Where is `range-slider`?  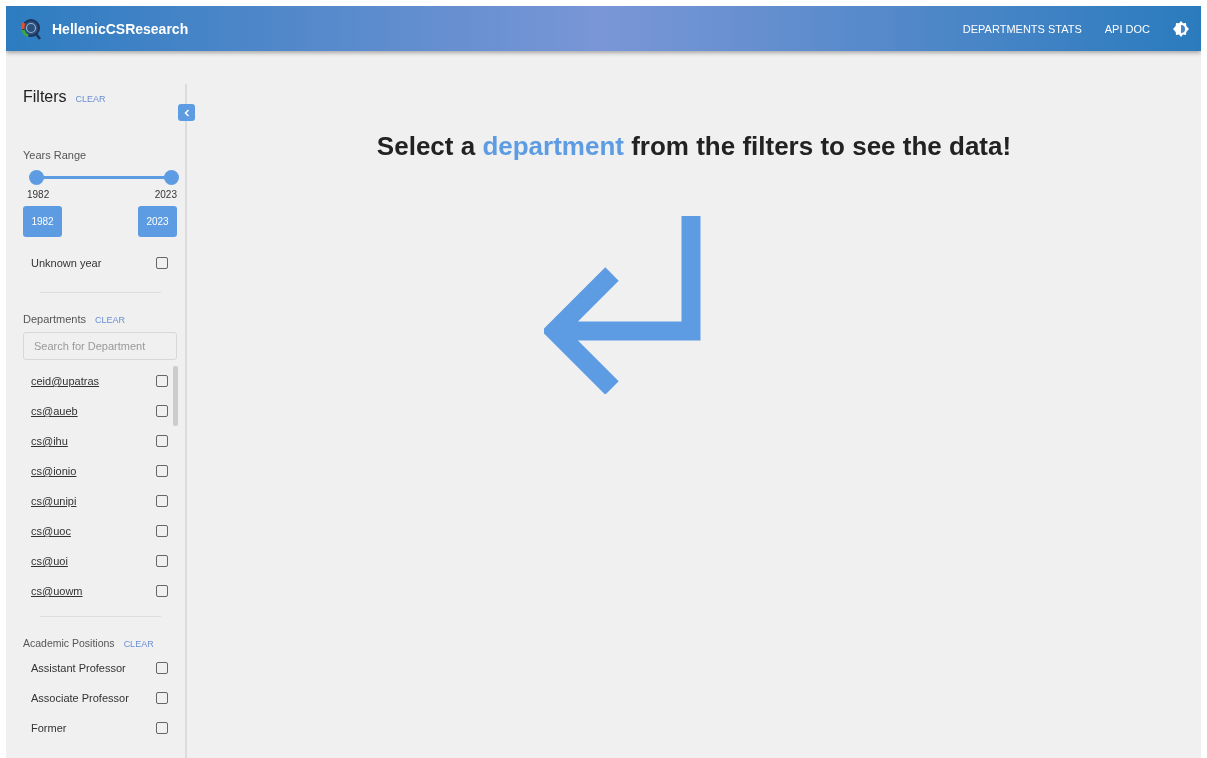
range-slider is located at coordinates (103, 178).